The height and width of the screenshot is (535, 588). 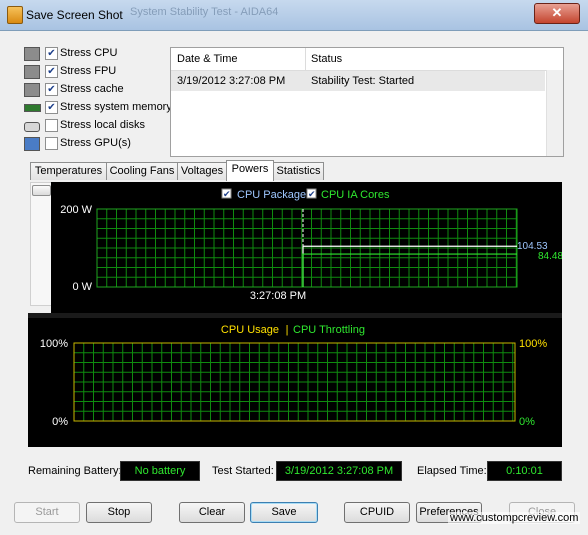 What do you see at coordinates (557, 13) in the screenshot?
I see `window-close-button: ✕` at bounding box center [557, 13].